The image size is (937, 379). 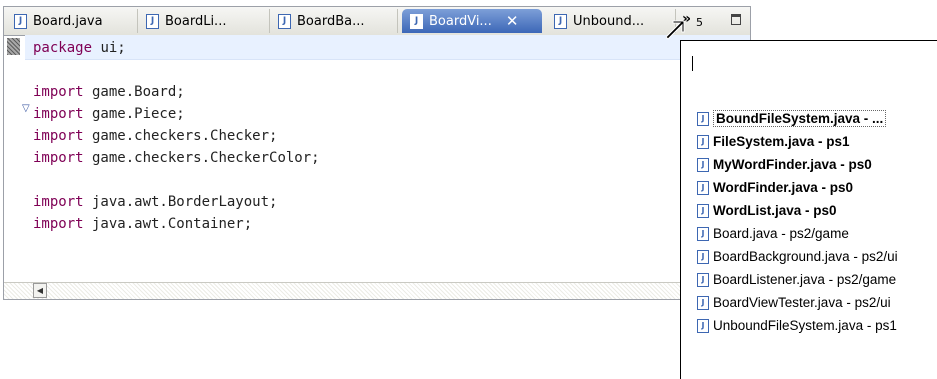 I want to click on horizontal-scrollbar: ◀, so click(x=377, y=290).